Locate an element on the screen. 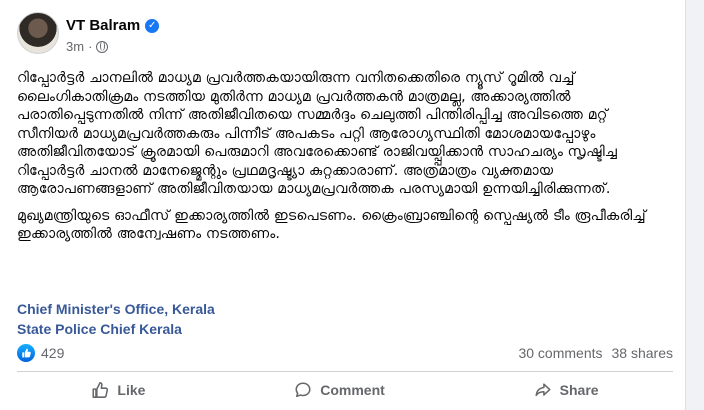 The image size is (704, 410). tag-police-chief-link: State Police Chief Kerala is located at coordinates (116, 329).